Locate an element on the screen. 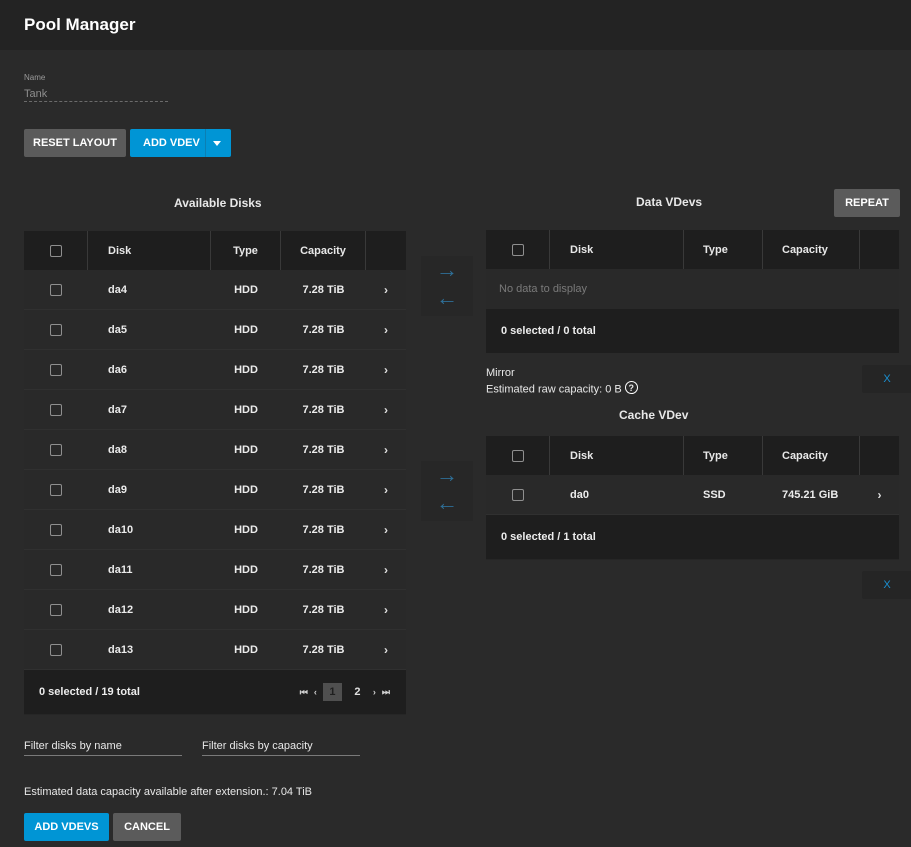 The height and width of the screenshot is (847, 911). table-footer: 0 selected / 0 total is located at coordinates (692, 331).